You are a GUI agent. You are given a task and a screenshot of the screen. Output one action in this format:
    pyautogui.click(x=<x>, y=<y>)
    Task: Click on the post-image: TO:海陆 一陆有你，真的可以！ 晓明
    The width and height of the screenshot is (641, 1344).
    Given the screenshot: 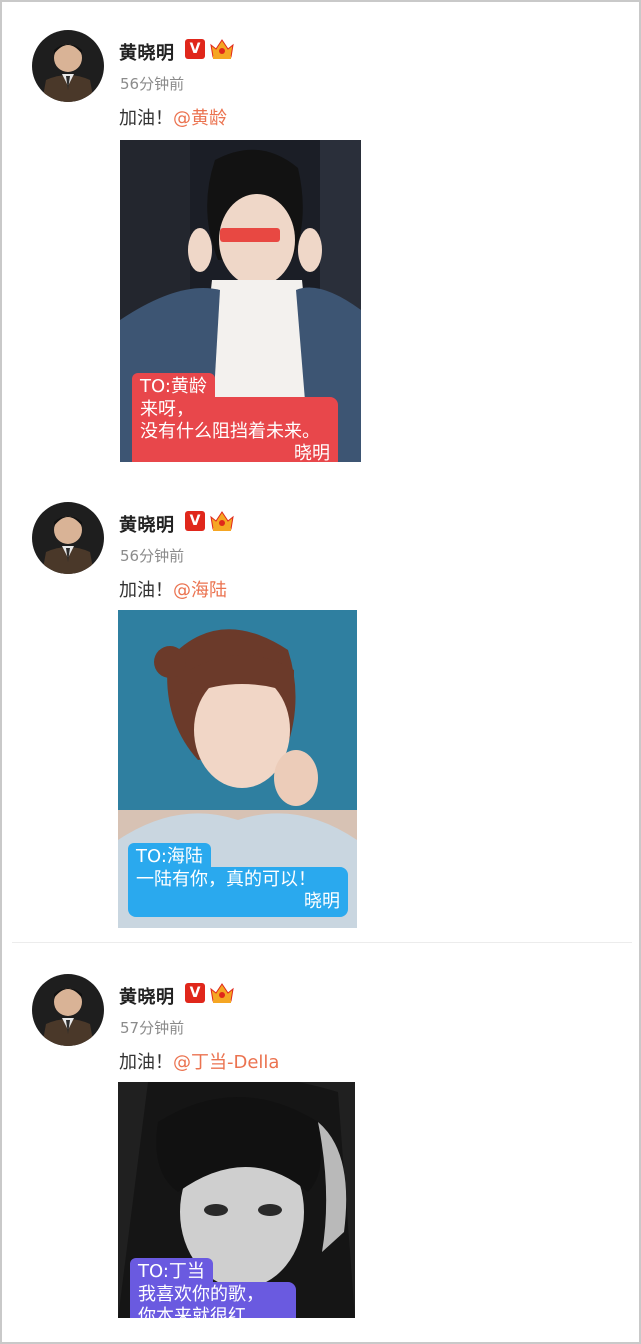 What is the action you would take?
    pyautogui.click(x=237, y=769)
    